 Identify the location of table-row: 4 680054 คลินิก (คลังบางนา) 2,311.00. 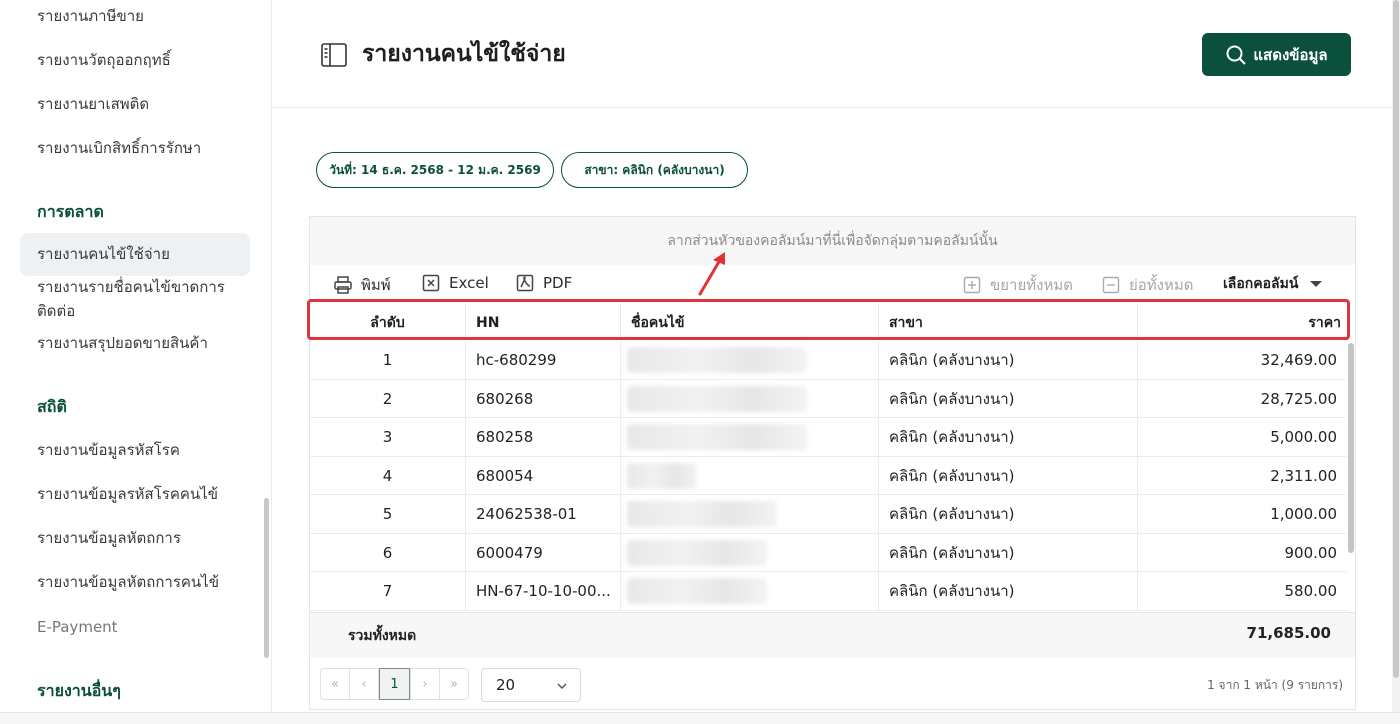
(828, 475).